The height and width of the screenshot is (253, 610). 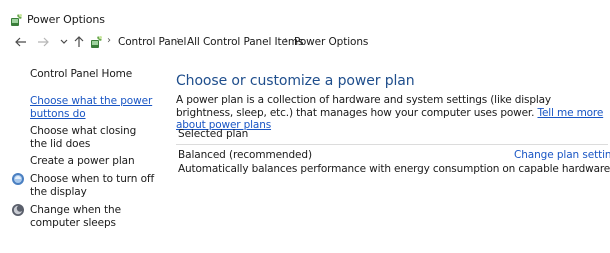 What do you see at coordinates (92, 107) in the screenshot?
I see `sidebar-item-power-buttons: Choose what the power buttons do` at bounding box center [92, 107].